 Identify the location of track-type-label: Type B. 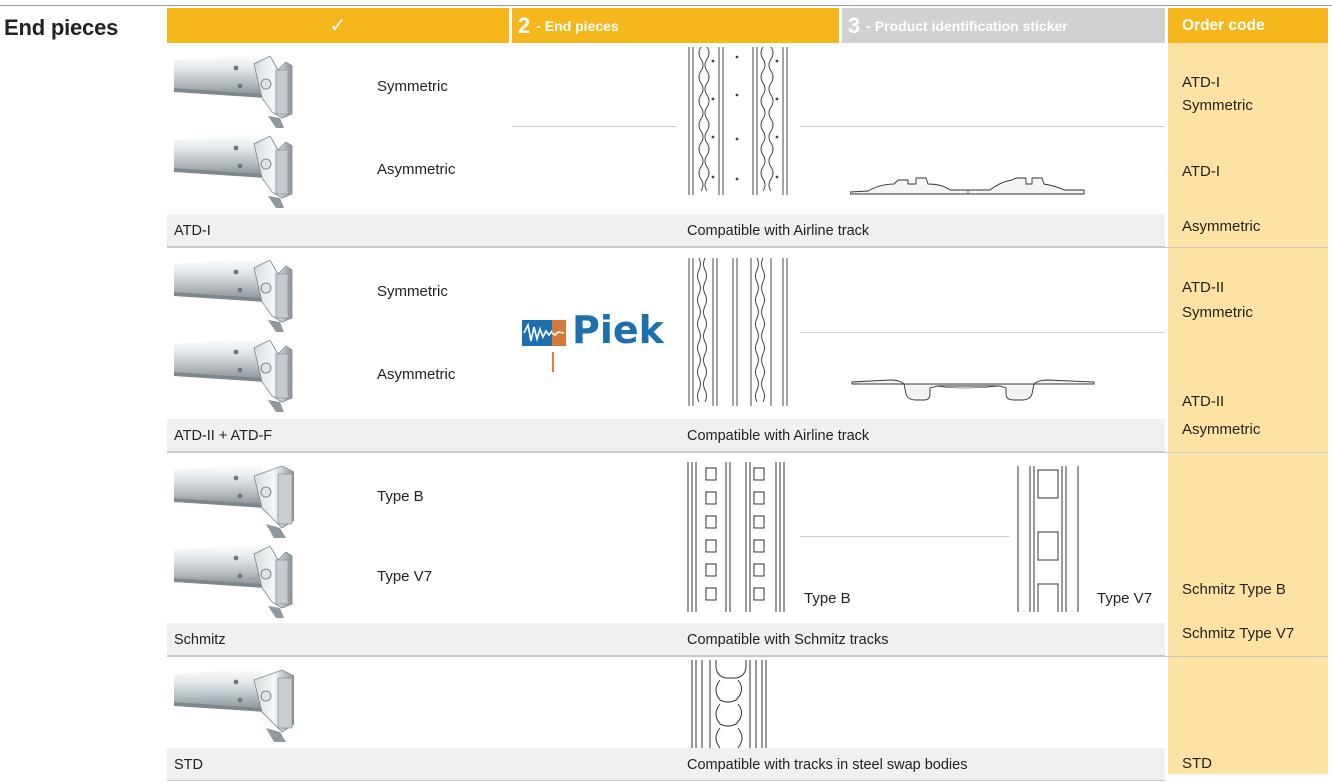
(827, 598).